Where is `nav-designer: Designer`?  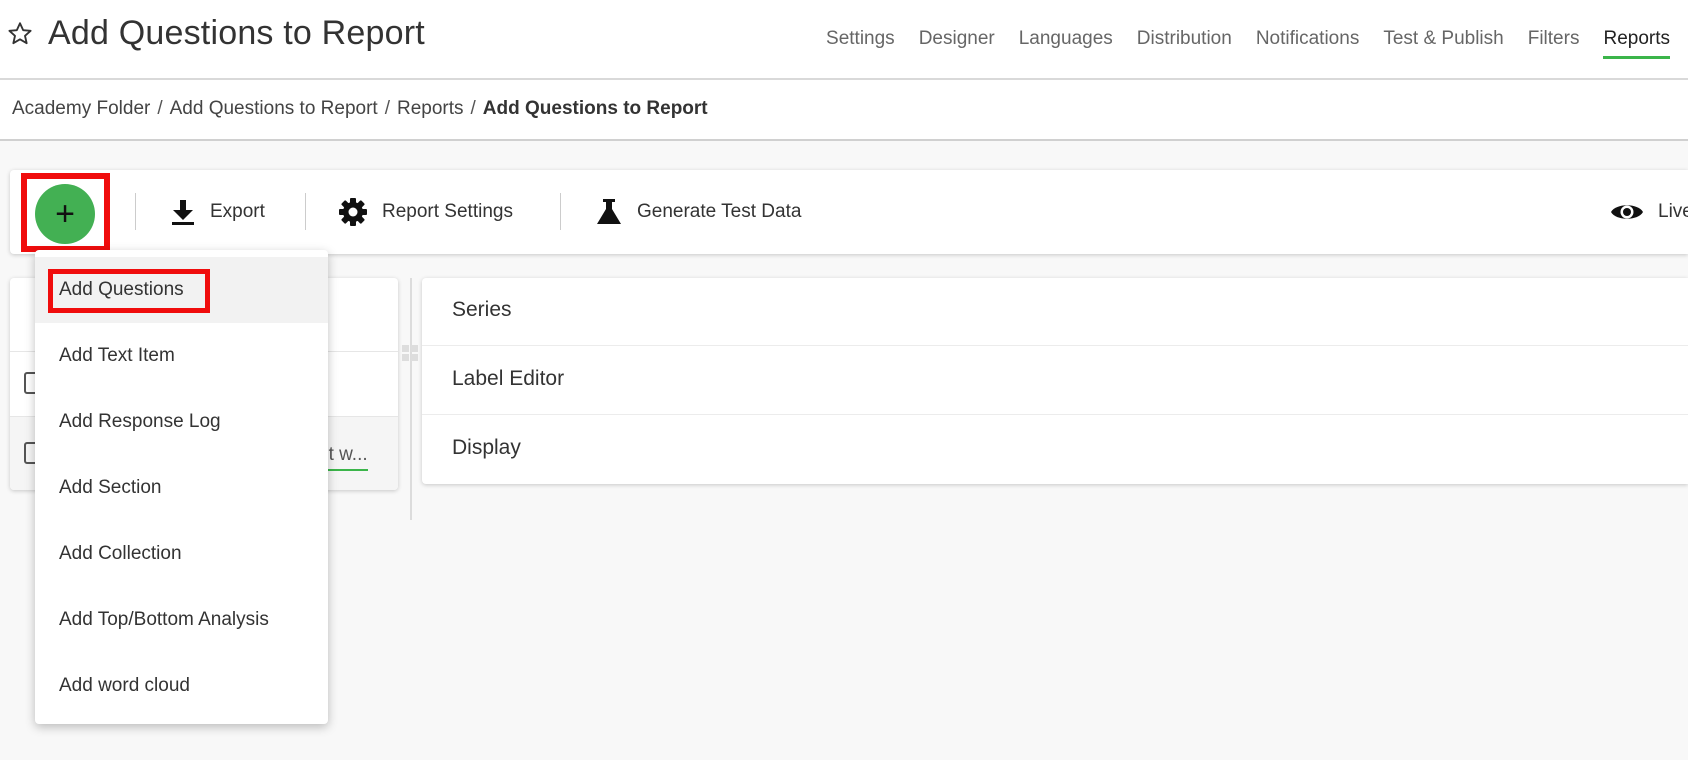
nav-designer: Designer is located at coordinates (957, 39).